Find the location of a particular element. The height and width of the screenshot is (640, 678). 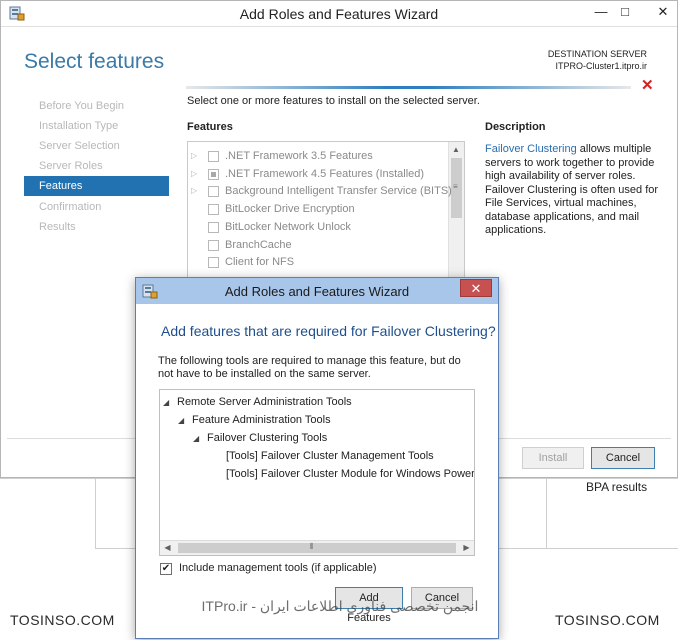

feature-row: BitLocker Network Unlock is located at coordinates (318, 227).